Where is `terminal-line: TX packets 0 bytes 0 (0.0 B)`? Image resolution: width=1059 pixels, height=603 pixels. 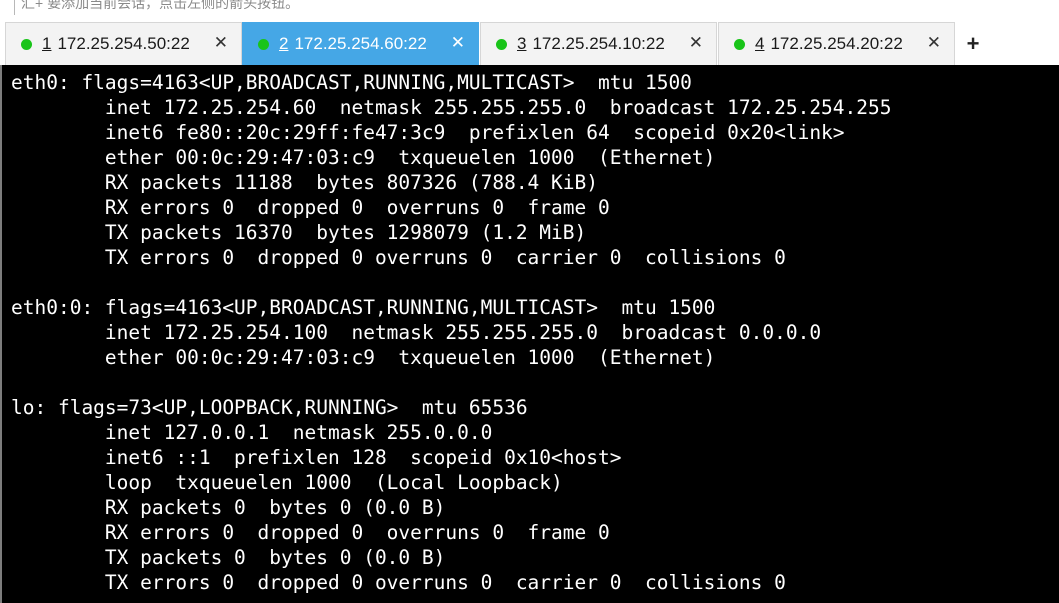 terminal-line: TX packets 0 bytes 0 (0.0 B) is located at coordinates (228, 557).